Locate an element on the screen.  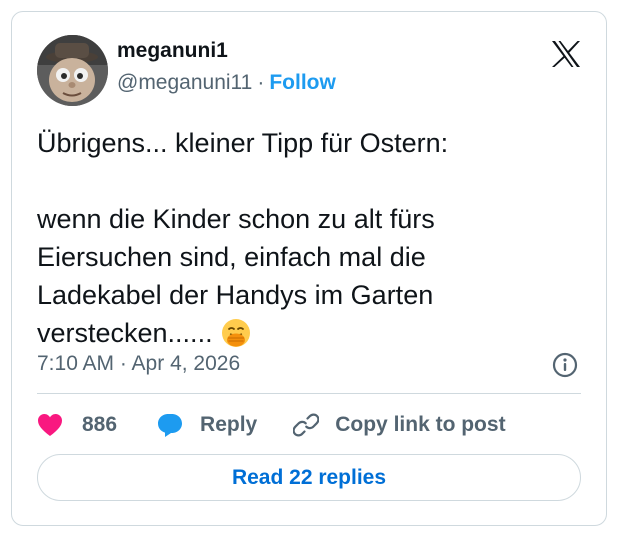
heart-icon is located at coordinates (50, 425).